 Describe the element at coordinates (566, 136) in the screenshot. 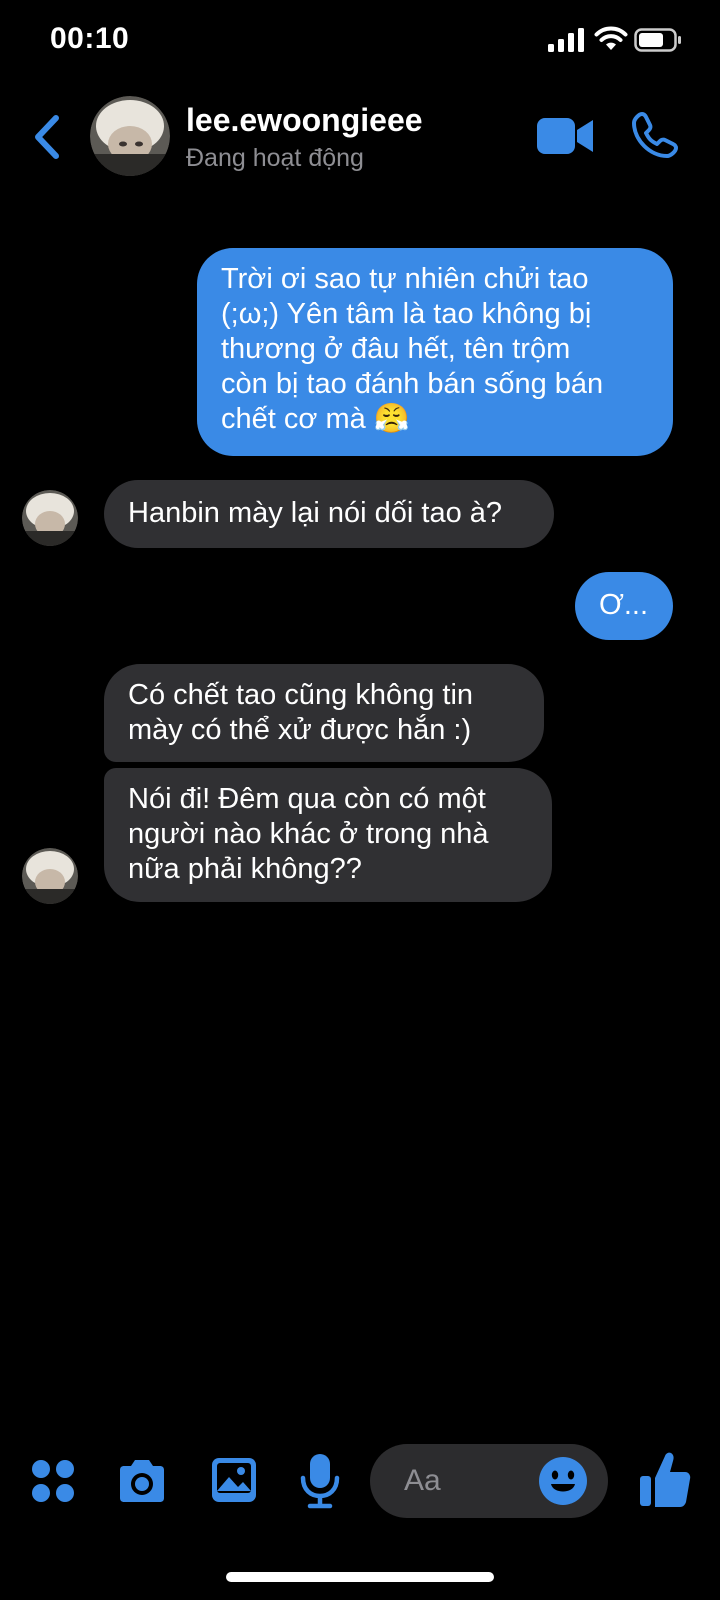

I see `video-call-icon` at that location.